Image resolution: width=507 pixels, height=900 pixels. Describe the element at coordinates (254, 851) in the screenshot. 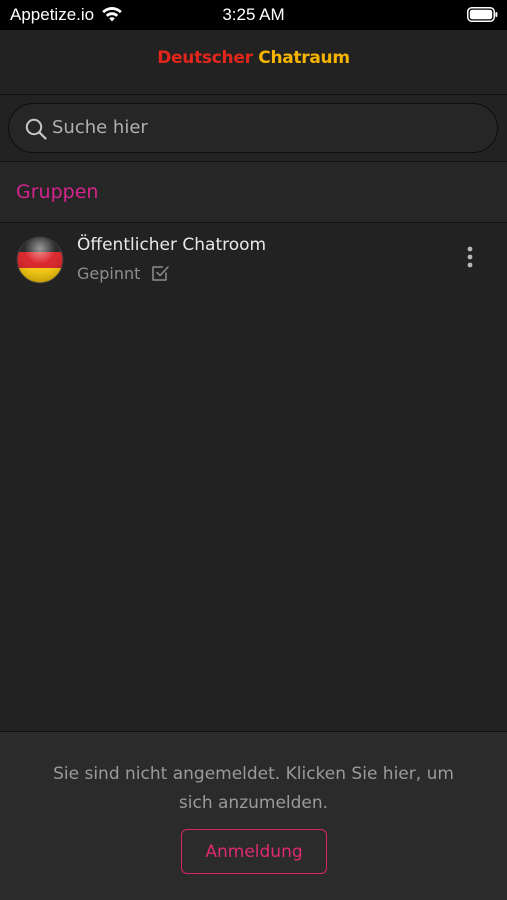

I see `login-button: Anmeldung` at that location.